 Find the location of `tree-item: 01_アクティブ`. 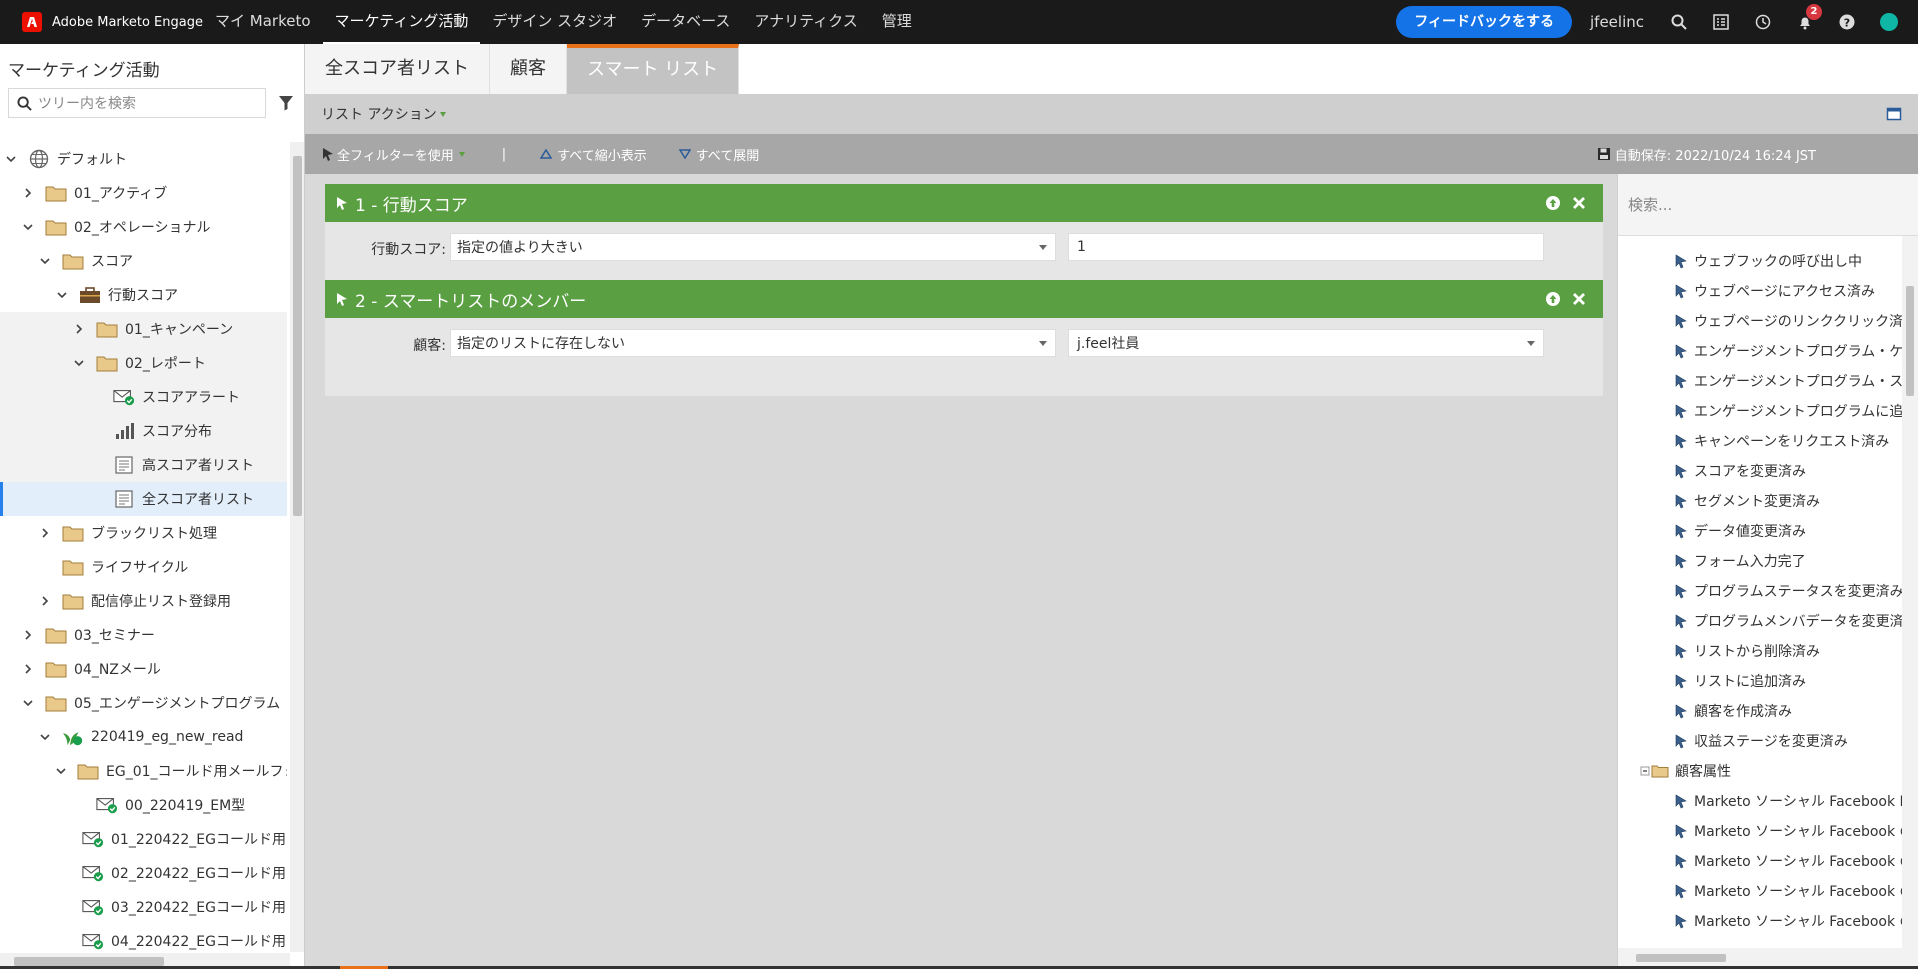

tree-item: 01_アクティブ is located at coordinates (143, 193).